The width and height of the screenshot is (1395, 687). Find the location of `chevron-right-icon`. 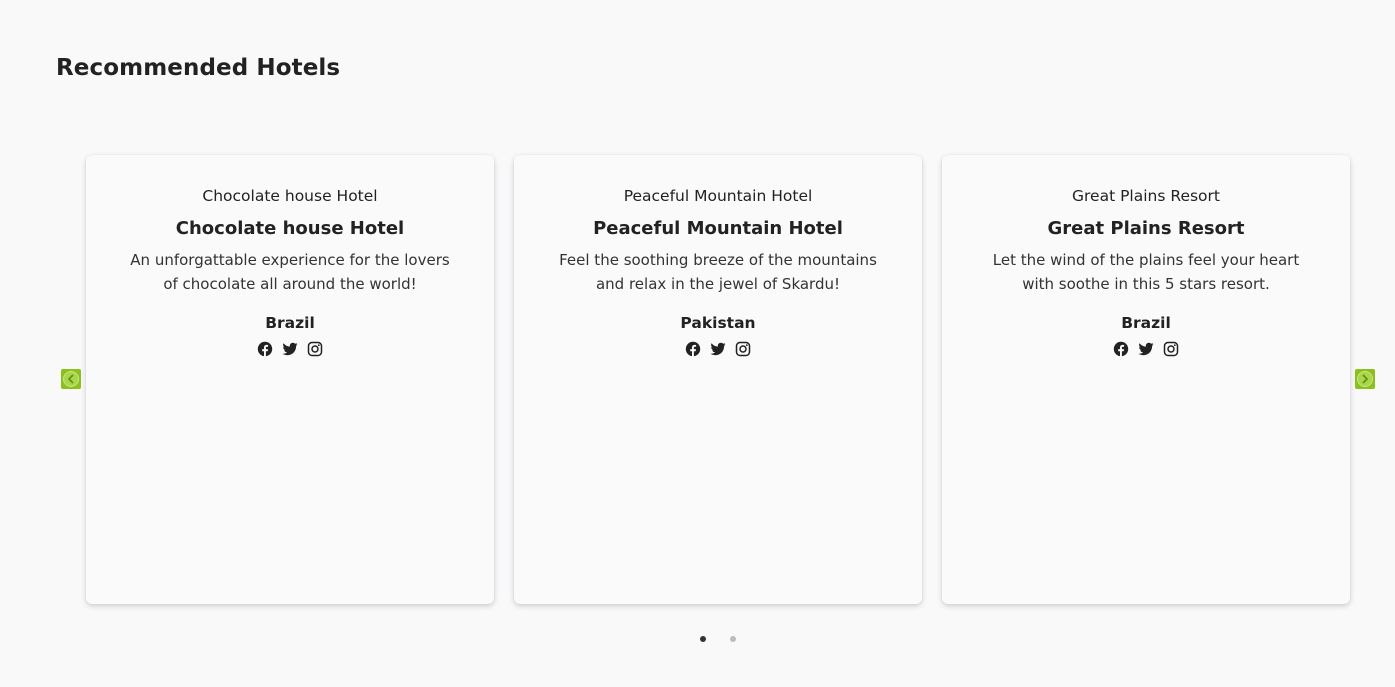

chevron-right-icon is located at coordinates (1365, 379).